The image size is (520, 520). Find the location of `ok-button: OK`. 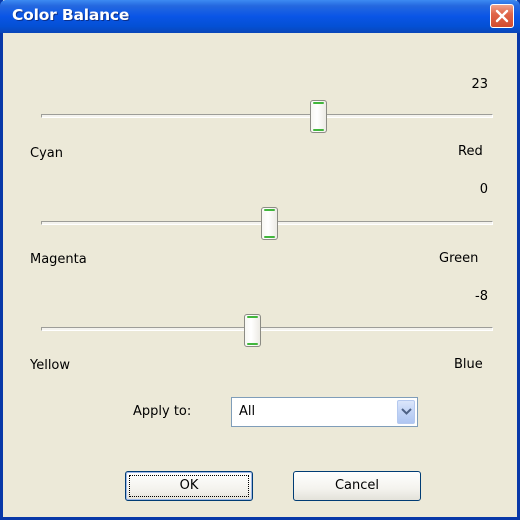

ok-button: OK is located at coordinates (189, 486).